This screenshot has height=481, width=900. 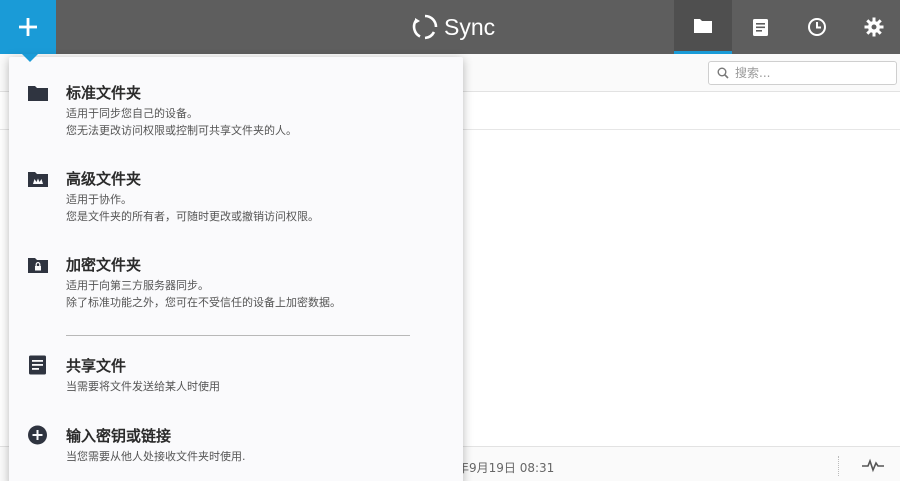 What do you see at coordinates (873, 465) in the screenshot?
I see `activity-icon` at bounding box center [873, 465].